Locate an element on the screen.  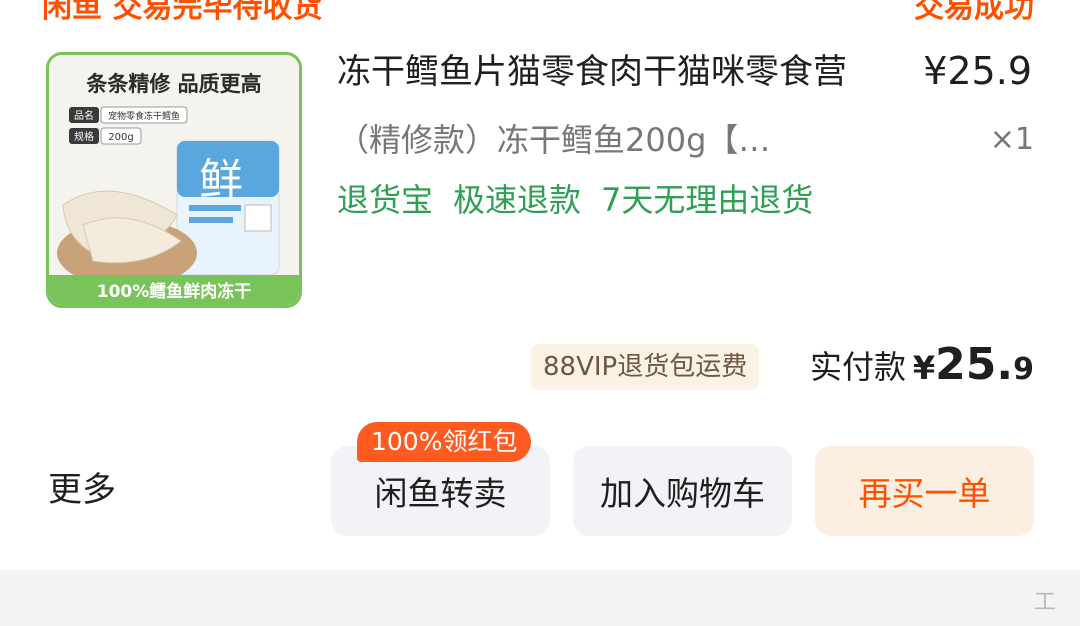
service-tag-fast-refund: 极速退款 is located at coordinates (517, 200).